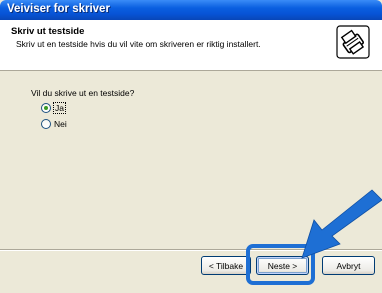 The width and height of the screenshot is (382, 293). I want to click on option-nei-label: Nei, so click(60, 124).